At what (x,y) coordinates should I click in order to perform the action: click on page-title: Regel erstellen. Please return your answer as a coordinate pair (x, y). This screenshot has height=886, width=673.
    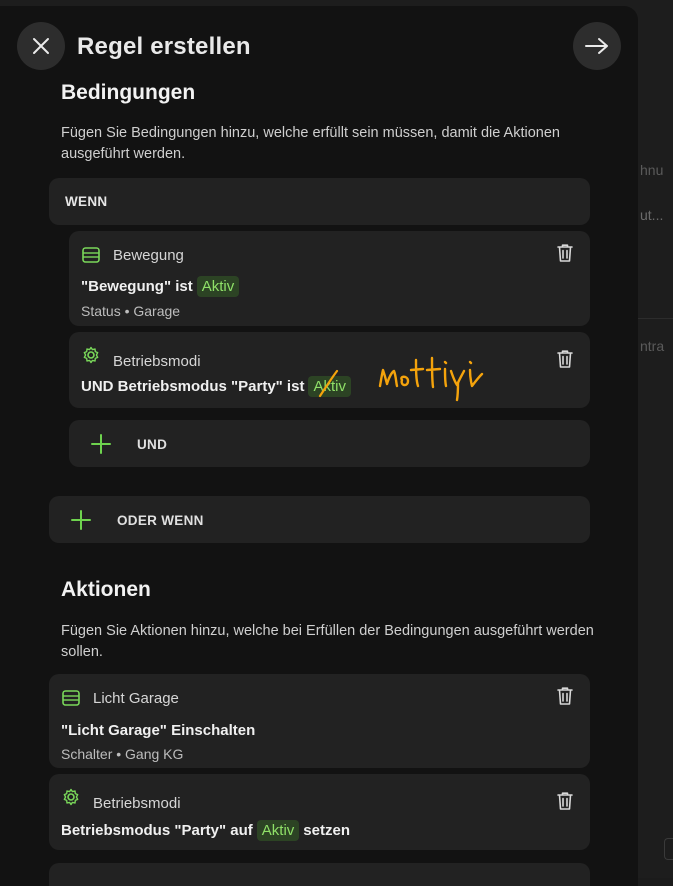
    Looking at the image, I should click on (164, 46).